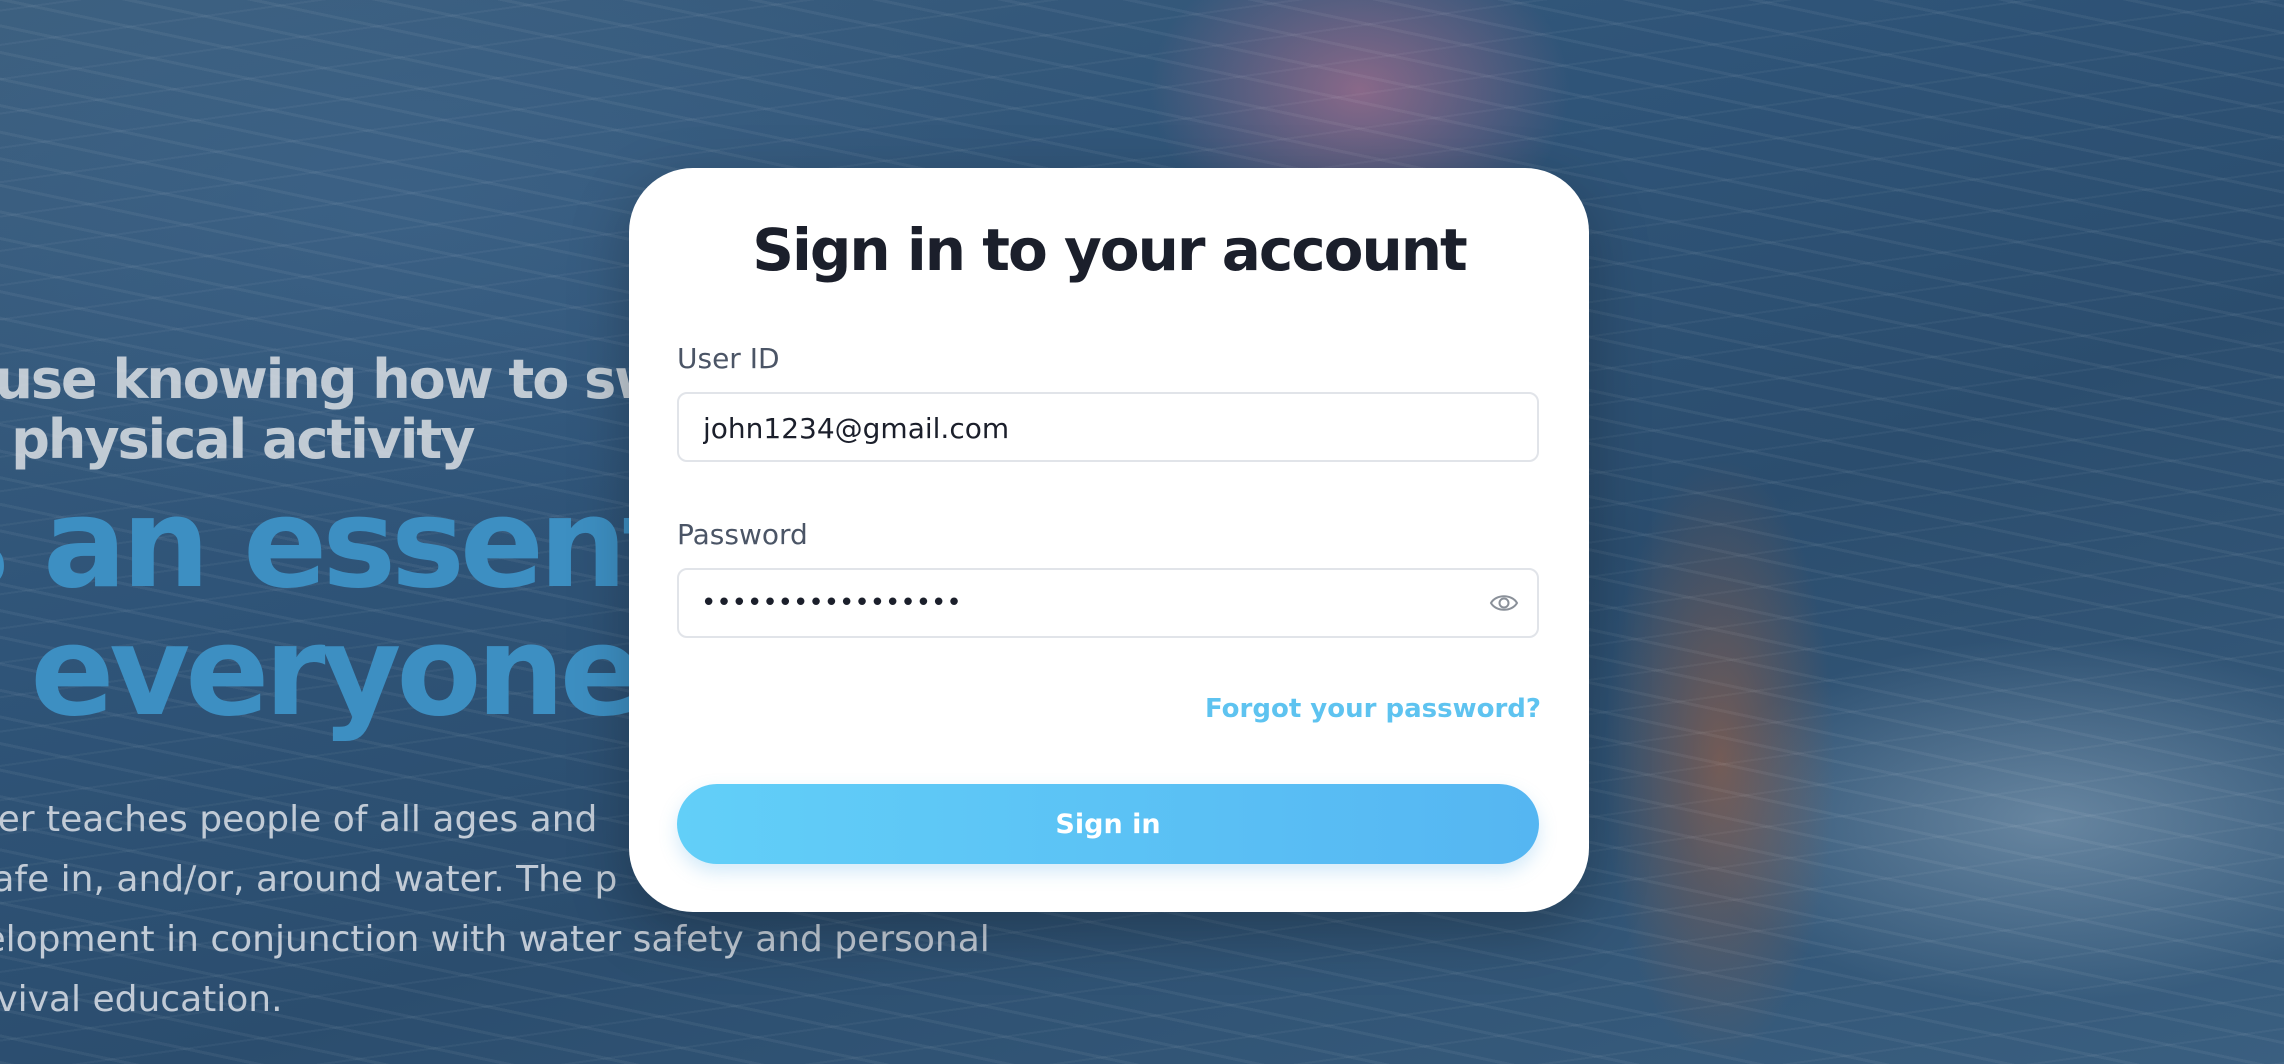 The width and height of the screenshot is (2284, 1064). What do you see at coordinates (1504, 603) in the screenshot?
I see `eye-icon` at bounding box center [1504, 603].